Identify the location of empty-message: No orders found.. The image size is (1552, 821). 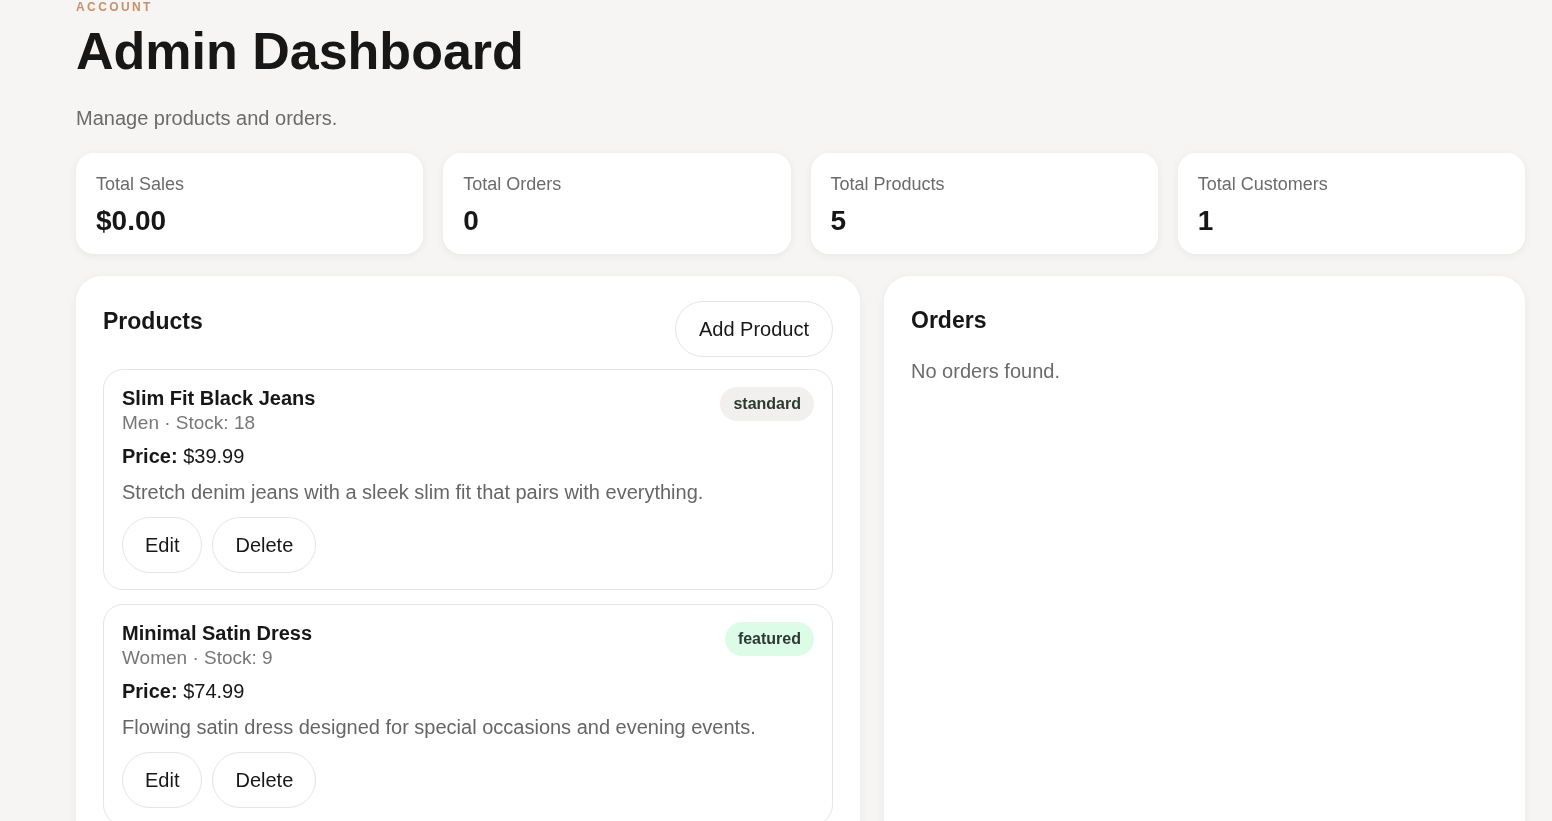
(985, 371).